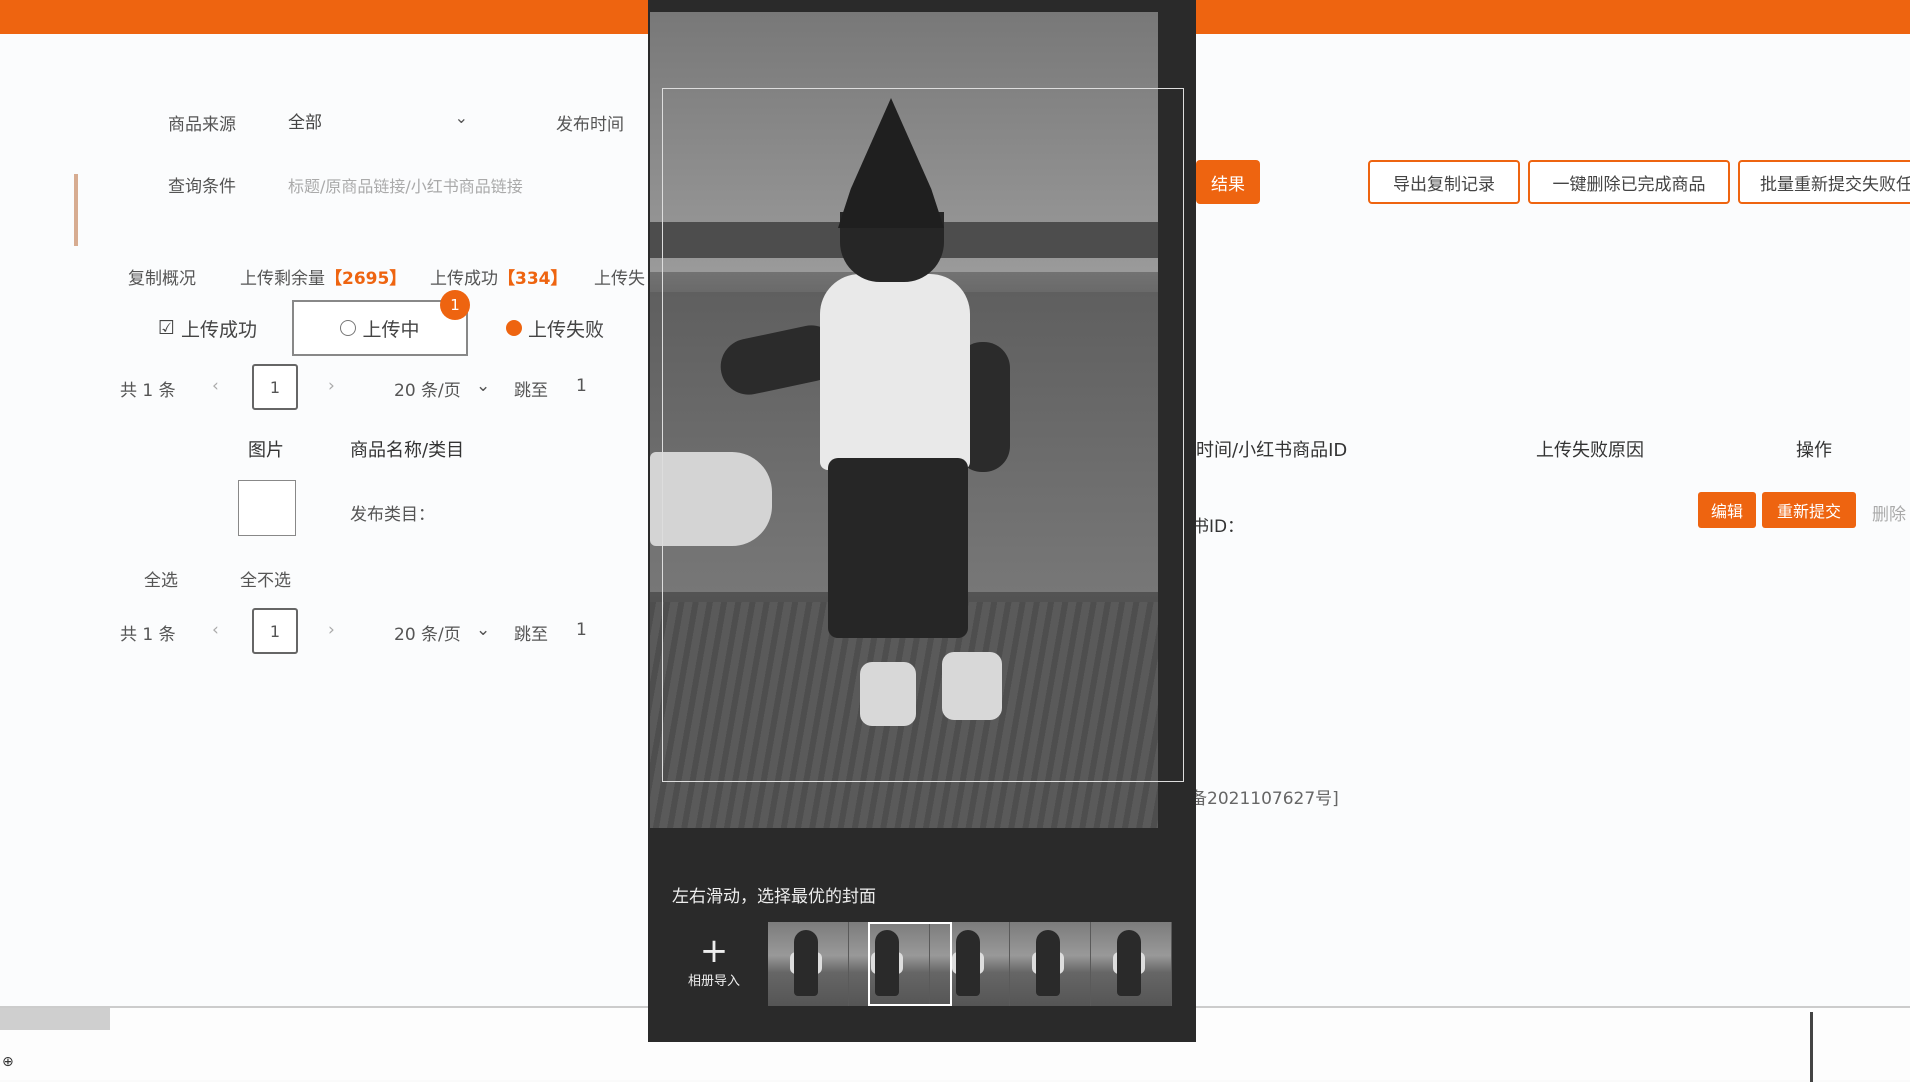  Describe the element at coordinates (774, 897) in the screenshot. I see `cover-hint: 左右滑动，选择最优的封面` at that location.